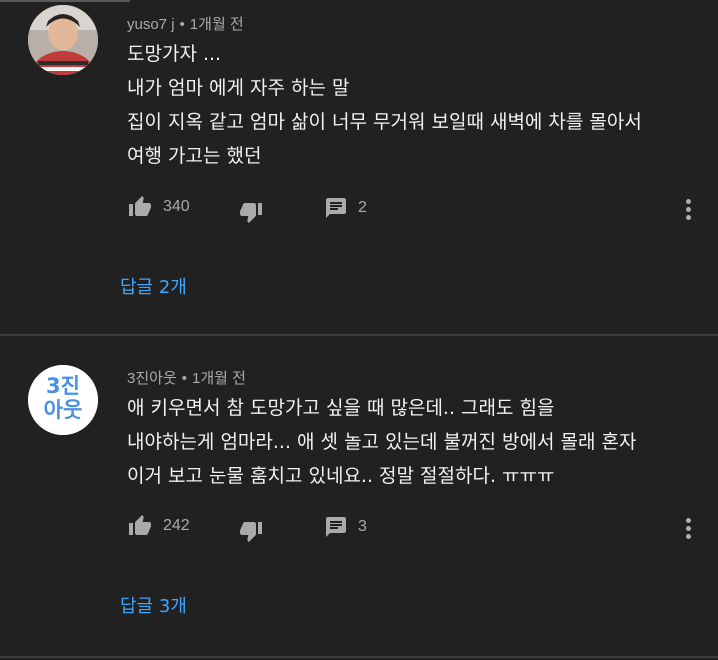 This screenshot has height=660, width=718. I want to click on avatar: 3진 아웃, so click(63, 400).